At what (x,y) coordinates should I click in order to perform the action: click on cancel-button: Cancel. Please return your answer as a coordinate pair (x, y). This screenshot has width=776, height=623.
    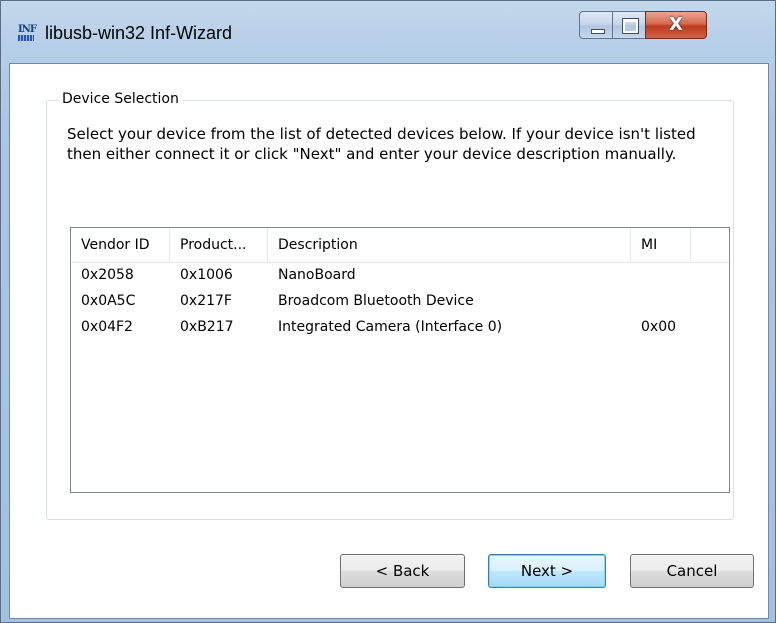
    Looking at the image, I should click on (692, 571).